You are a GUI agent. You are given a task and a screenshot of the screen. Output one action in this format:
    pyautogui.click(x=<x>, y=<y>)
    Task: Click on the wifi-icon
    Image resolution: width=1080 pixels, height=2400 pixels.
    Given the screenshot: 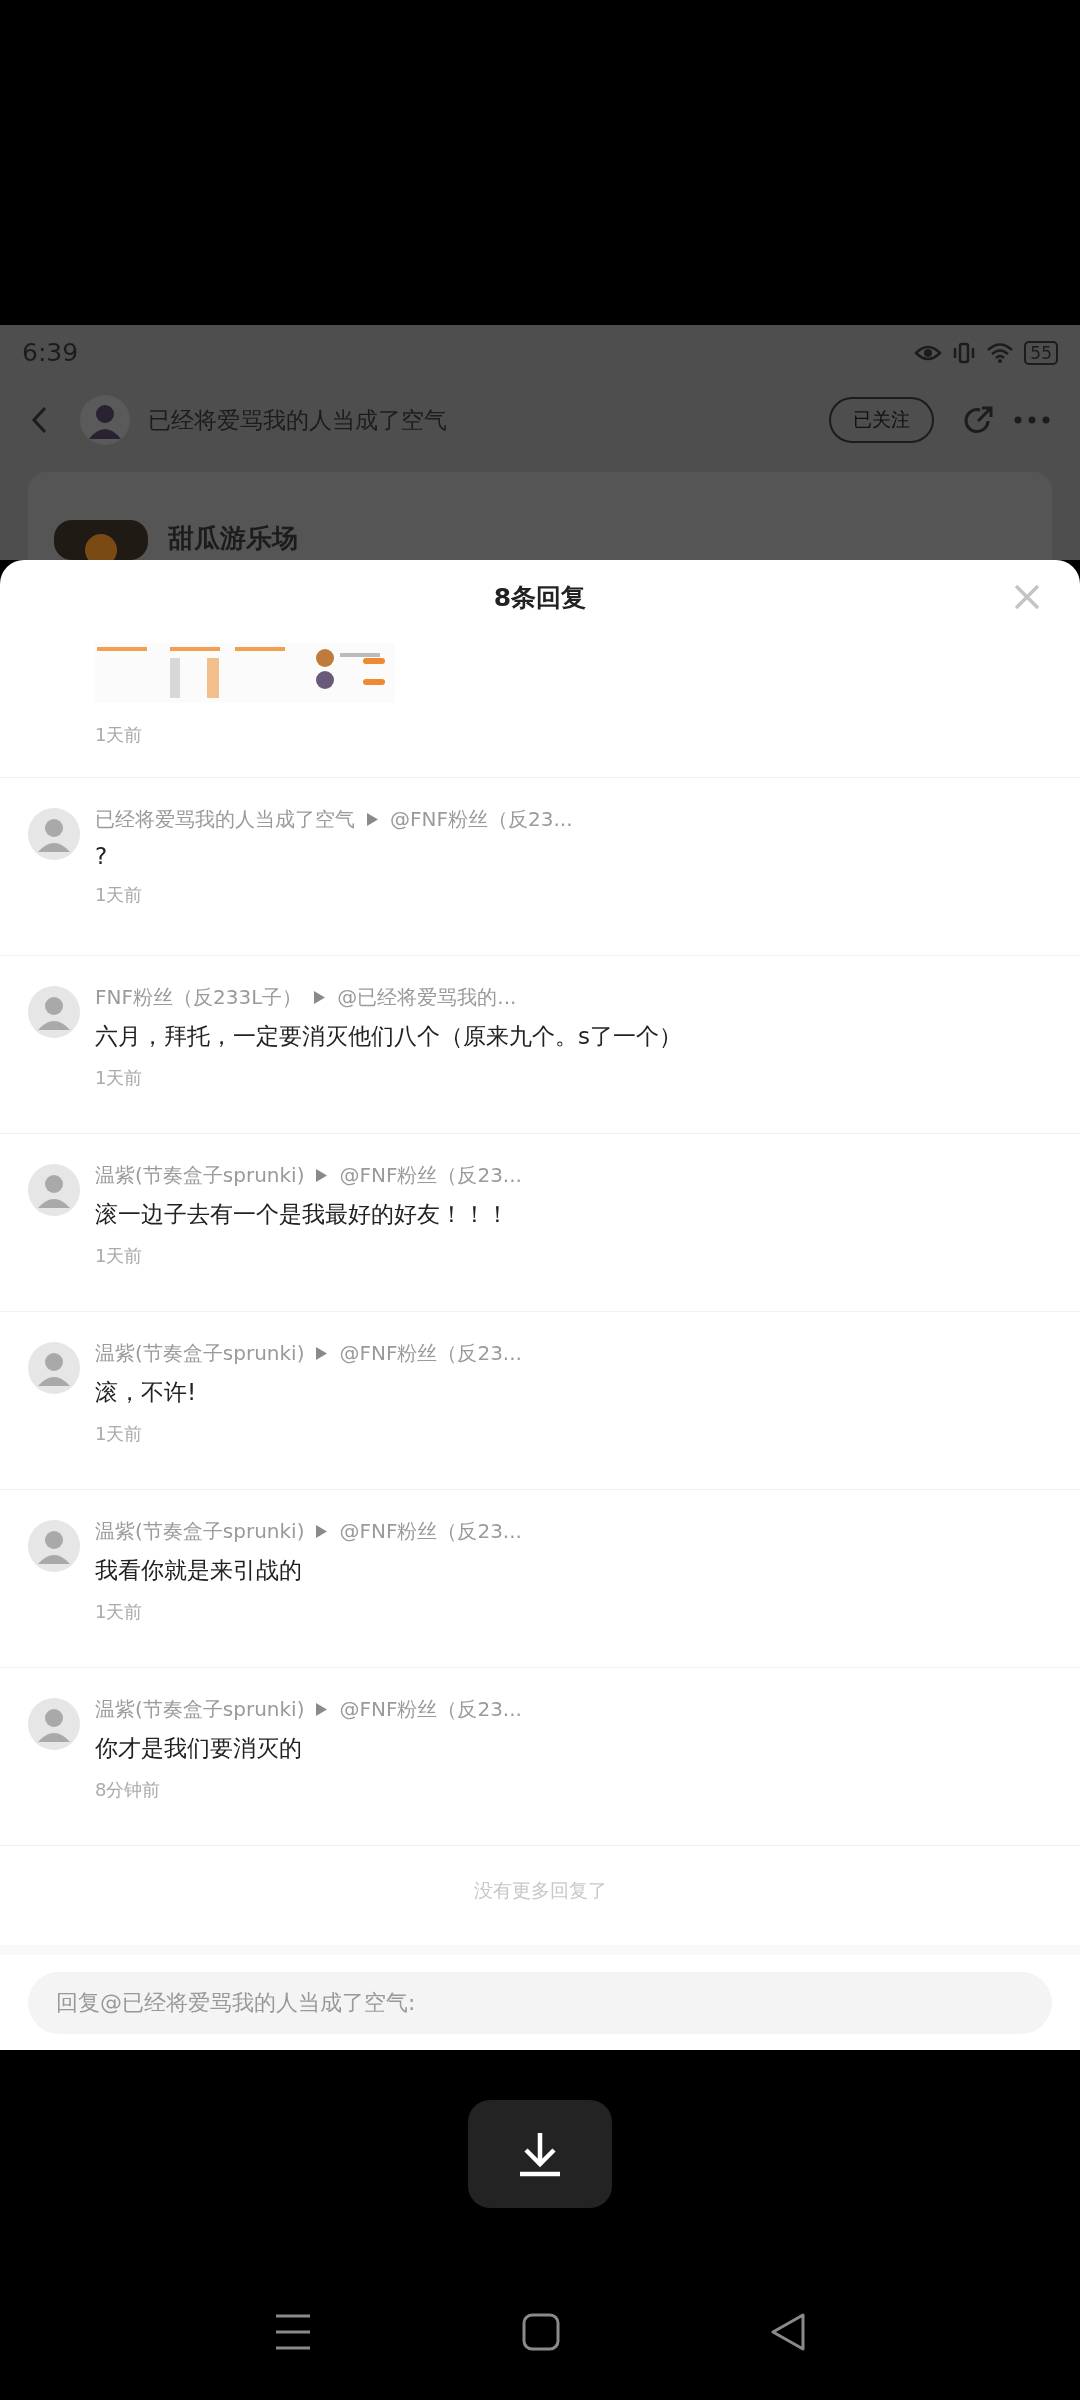 What is the action you would take?
    pyautogui.click(x=1000, y=352)
    